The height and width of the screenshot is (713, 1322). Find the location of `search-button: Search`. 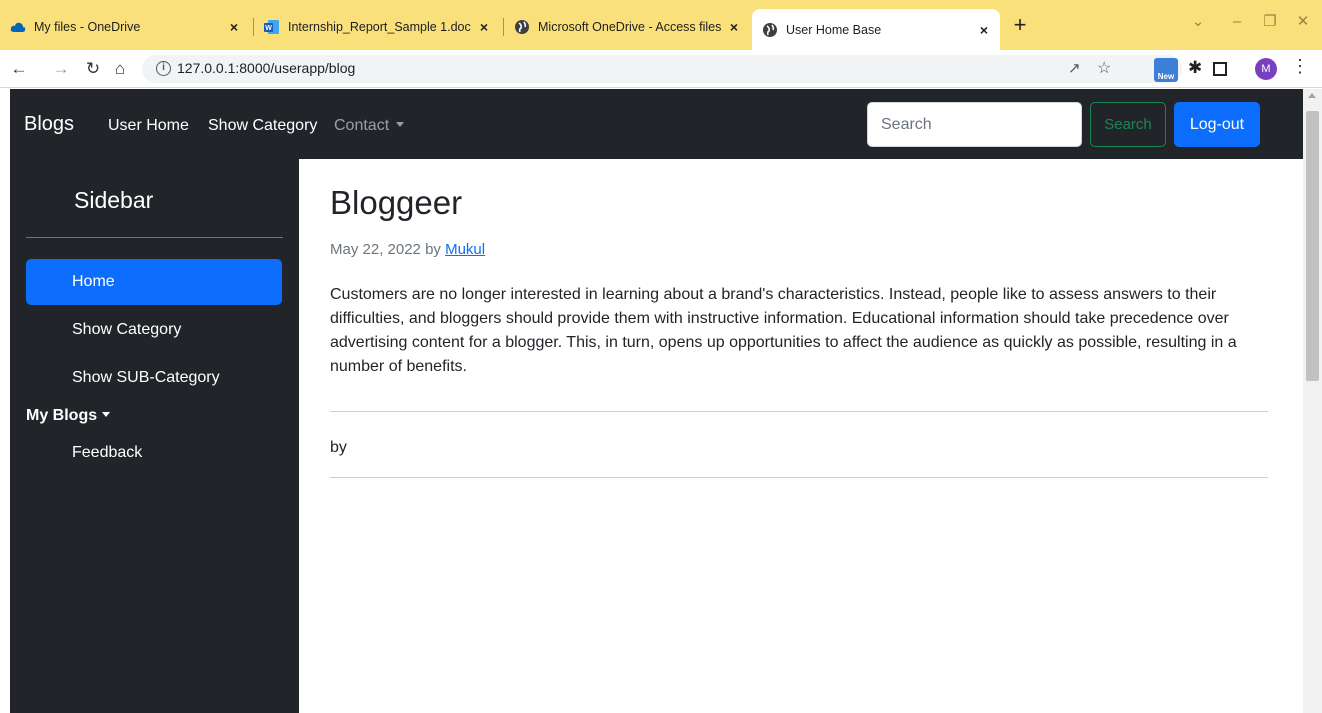

search-button: Search is located at coordinates (1128, 124).